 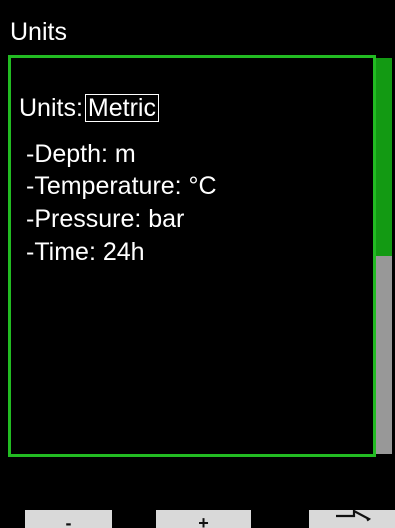 What do you see at coordinates (81, 154) in the screenshot?
I see `depth-unit-line: -Depth: m` at bounding box center [81, 154].